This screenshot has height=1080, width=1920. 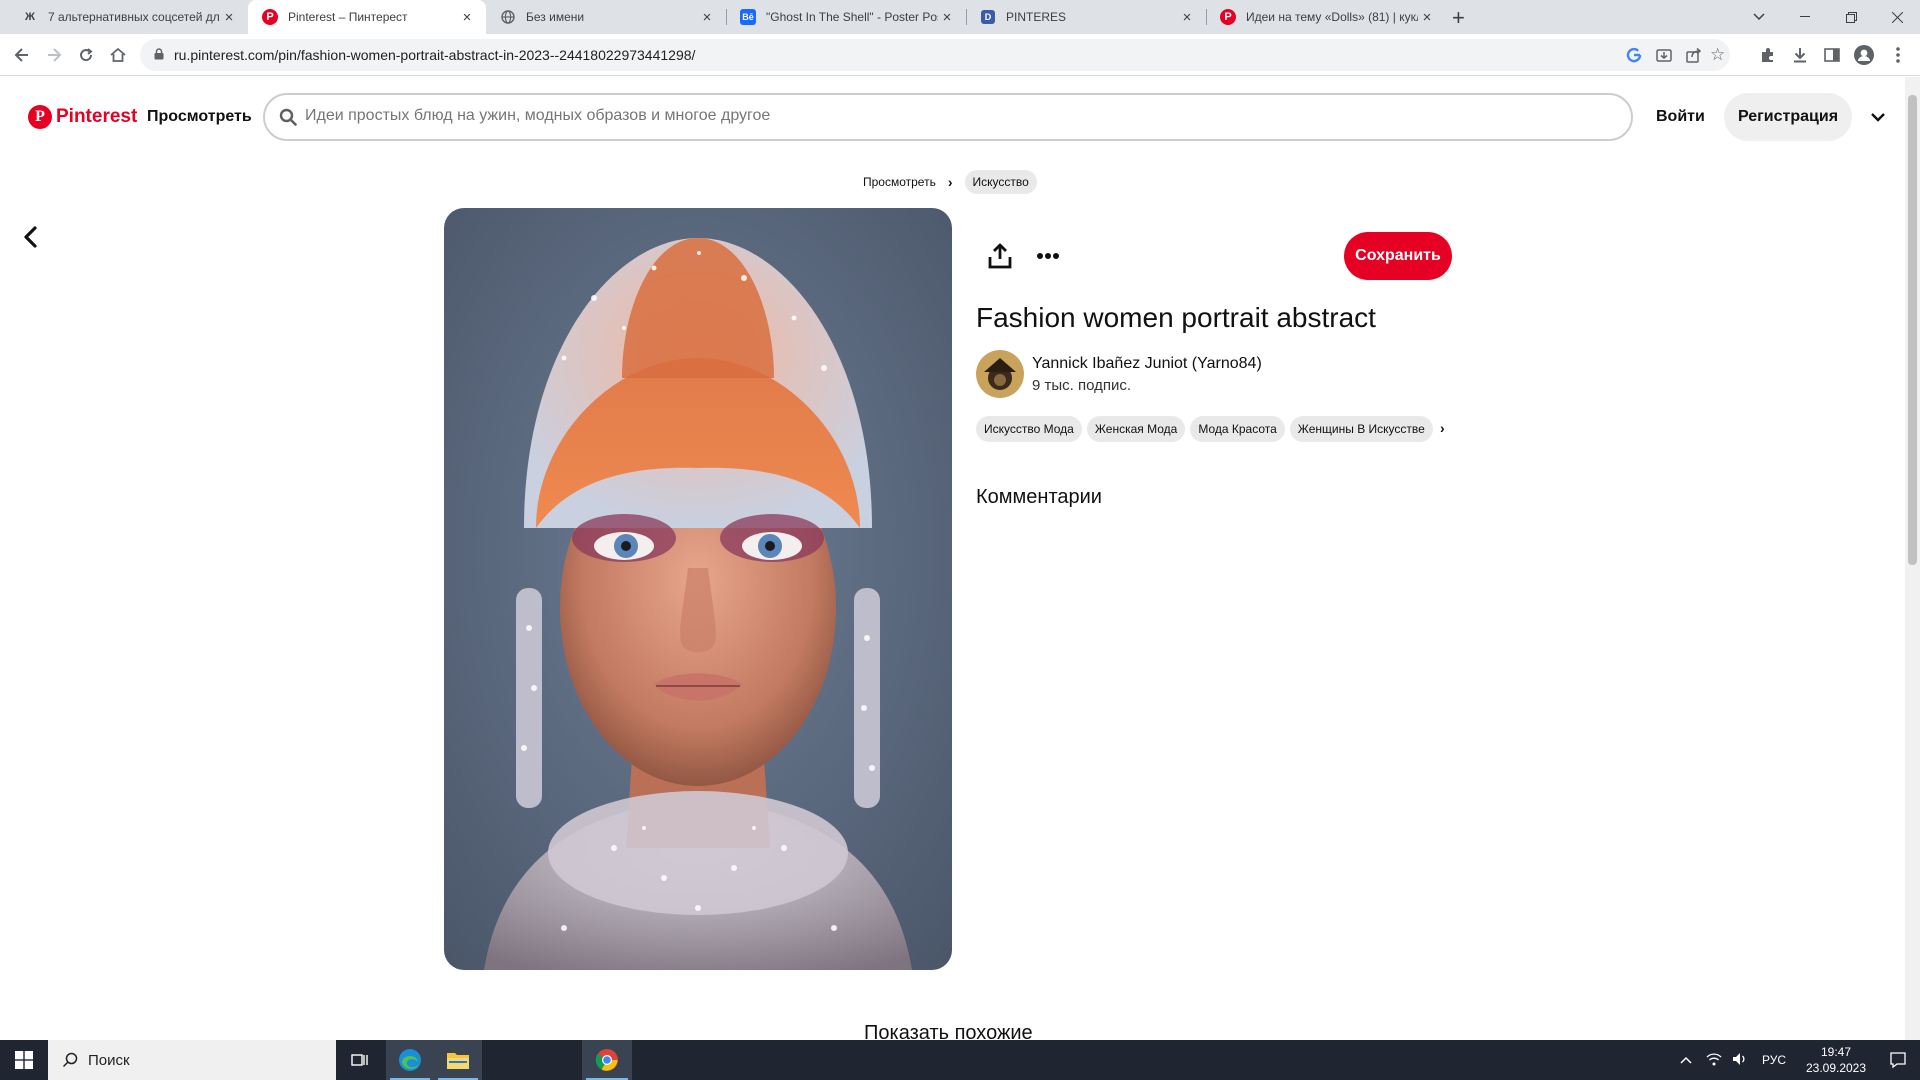 I want to click on page-scrollbar, so click(x=1912, y=558).